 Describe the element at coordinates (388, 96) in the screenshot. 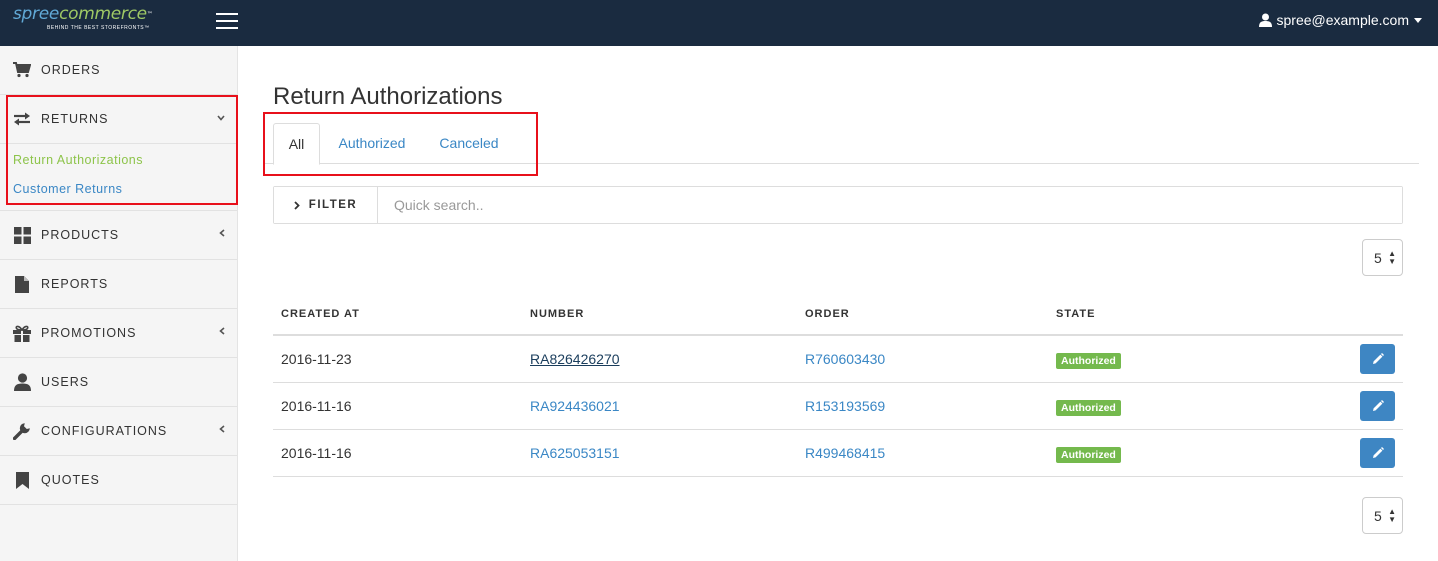

I see `page-title: Return Authorizations` at that location.